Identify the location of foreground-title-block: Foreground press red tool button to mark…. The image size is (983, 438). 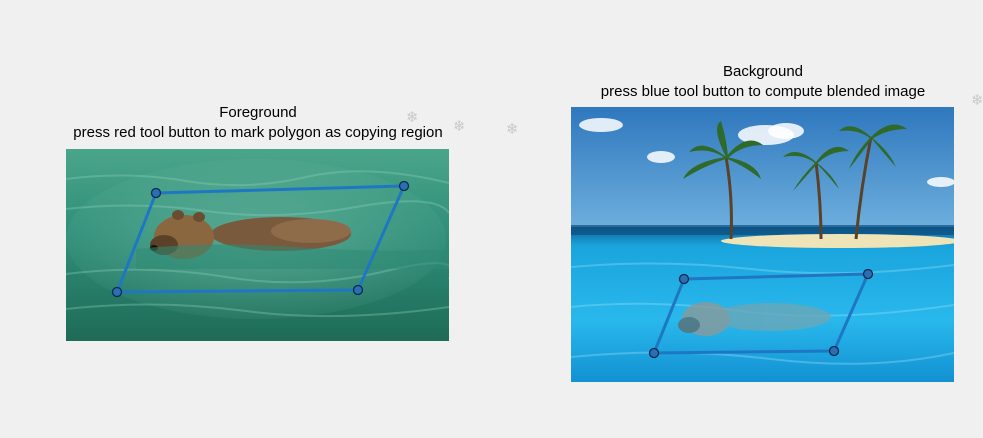
(258, 123).